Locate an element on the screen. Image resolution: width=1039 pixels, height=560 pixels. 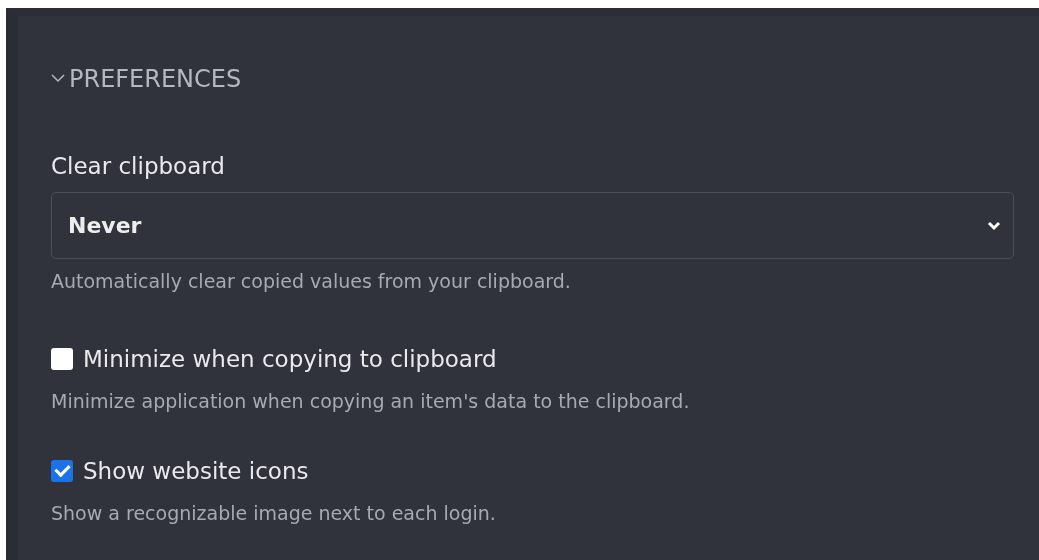
help-text: Show a recognizable image next to each login. is located at coordinates (273, 513).